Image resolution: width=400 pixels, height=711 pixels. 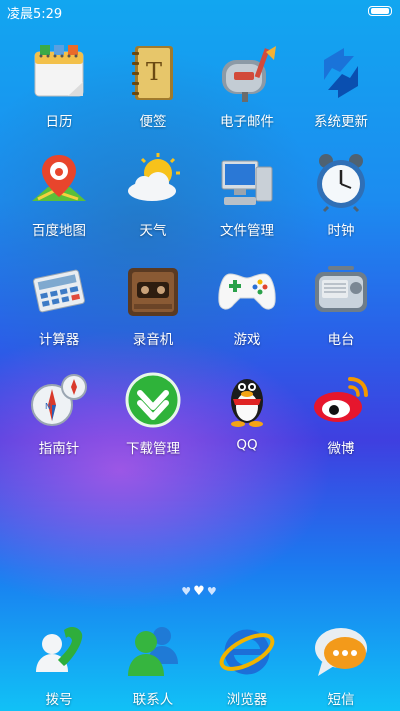 I want to click on dock-dialer: 拨号, so click(x=59, y=664).